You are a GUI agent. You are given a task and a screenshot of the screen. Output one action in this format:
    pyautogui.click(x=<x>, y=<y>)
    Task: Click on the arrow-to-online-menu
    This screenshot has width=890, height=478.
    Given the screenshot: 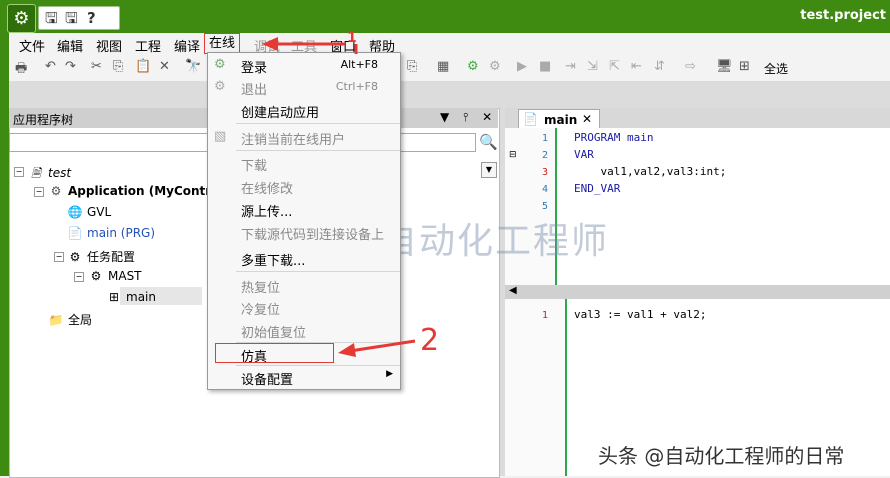 What is the action you would take?
    pyautogui.click(x=310, y=45)
    